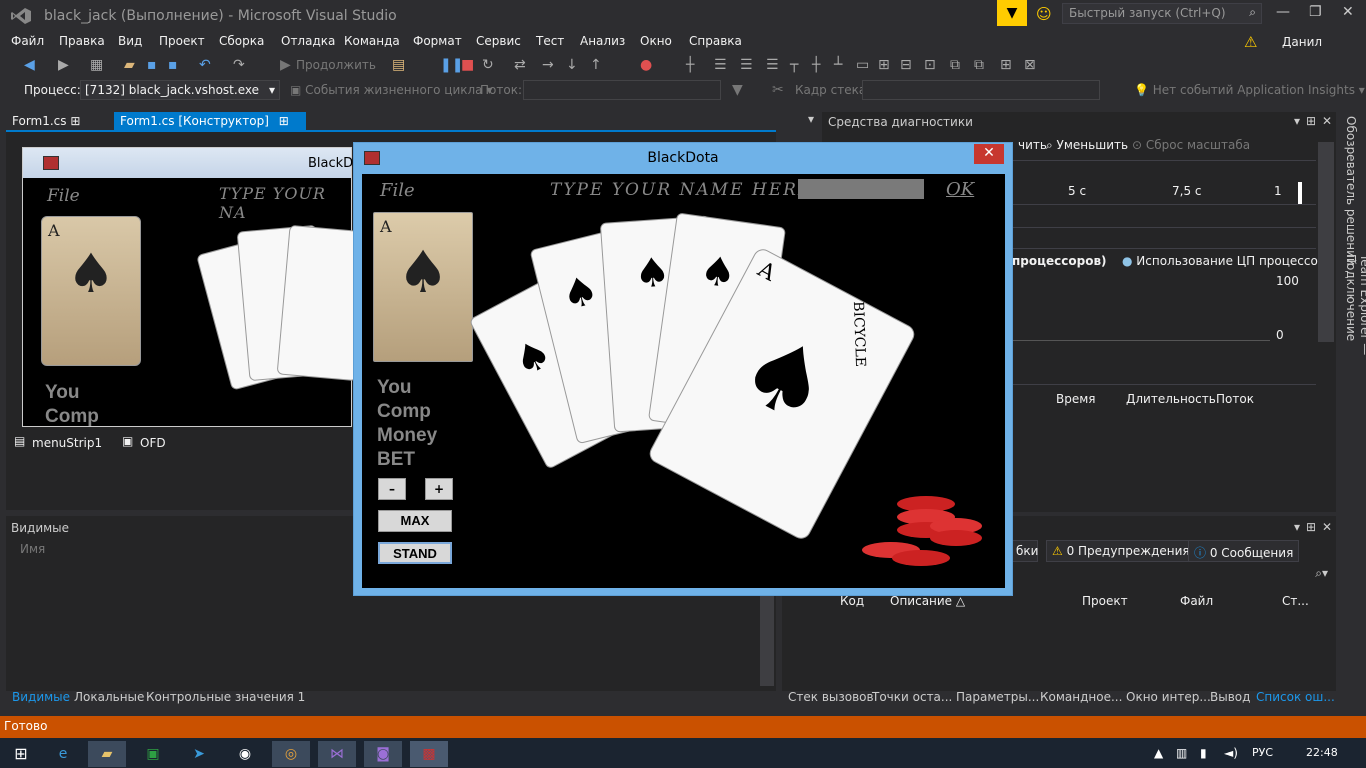 The image size is (1366, 768). Describe the element at coordinates (852, 601) in the screenshot. I see `col-code: Код` at that location.